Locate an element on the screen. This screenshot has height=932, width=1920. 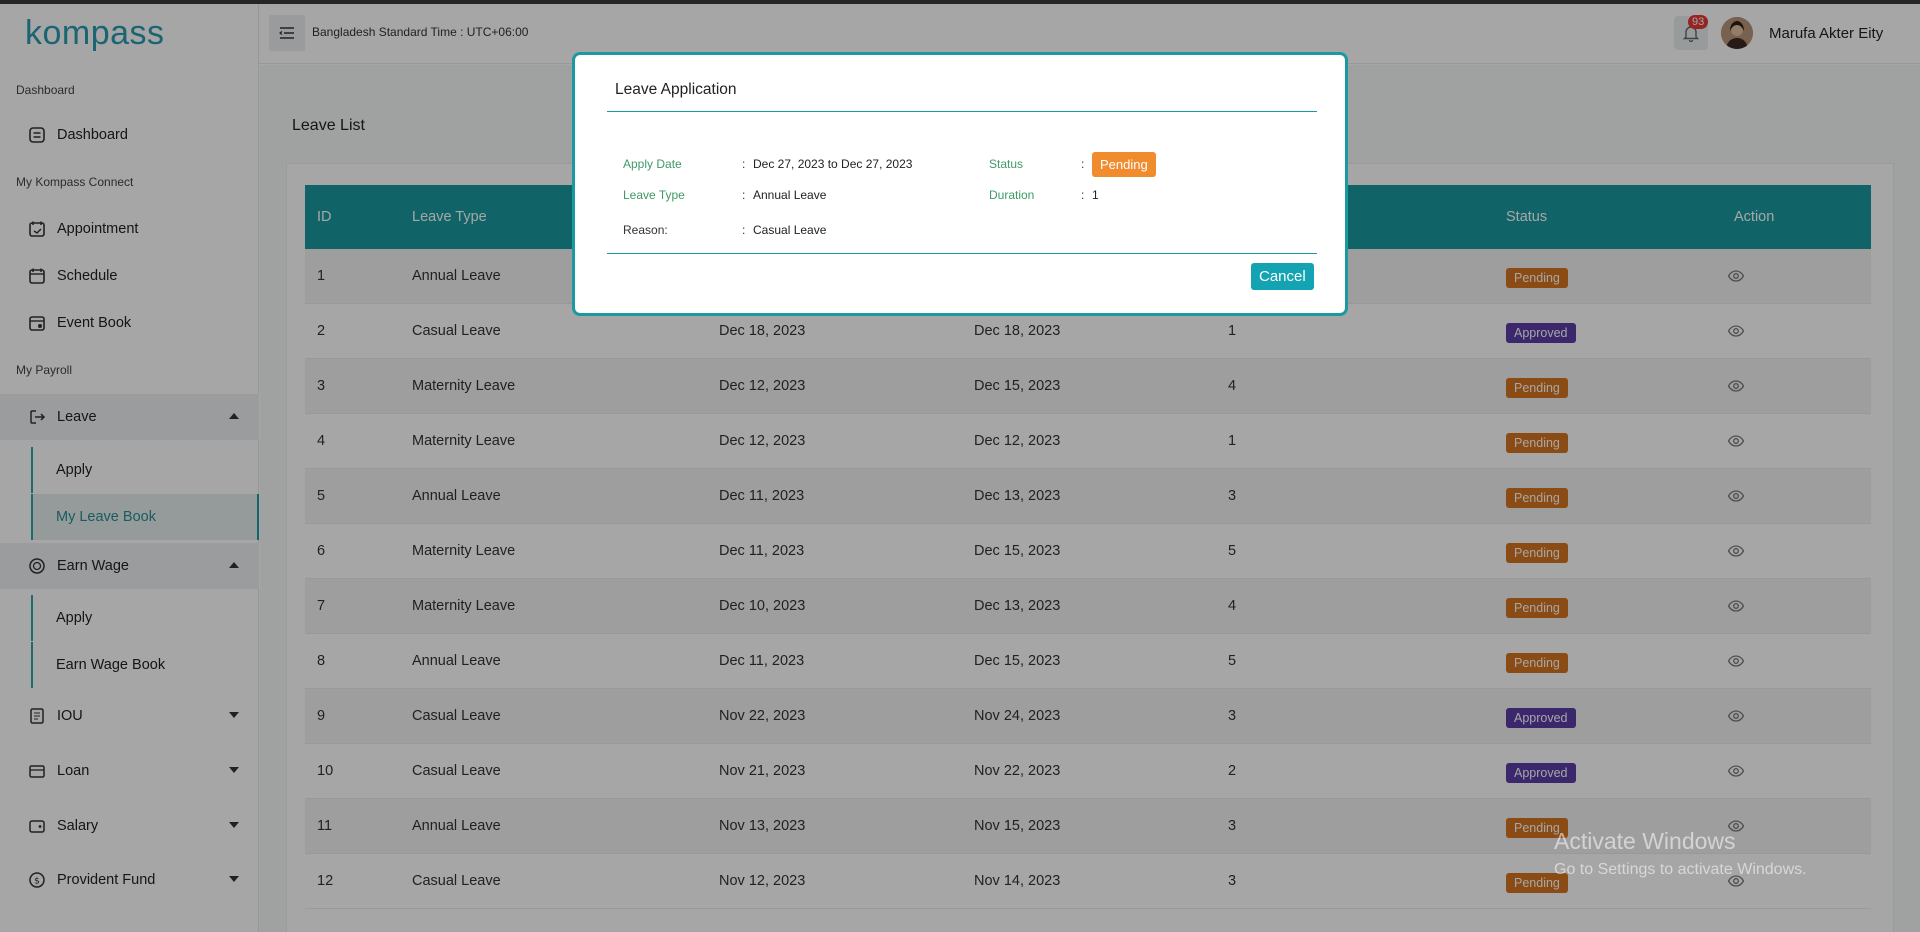
apply-date-label: Apply Date is located at coordinates (652, 164).